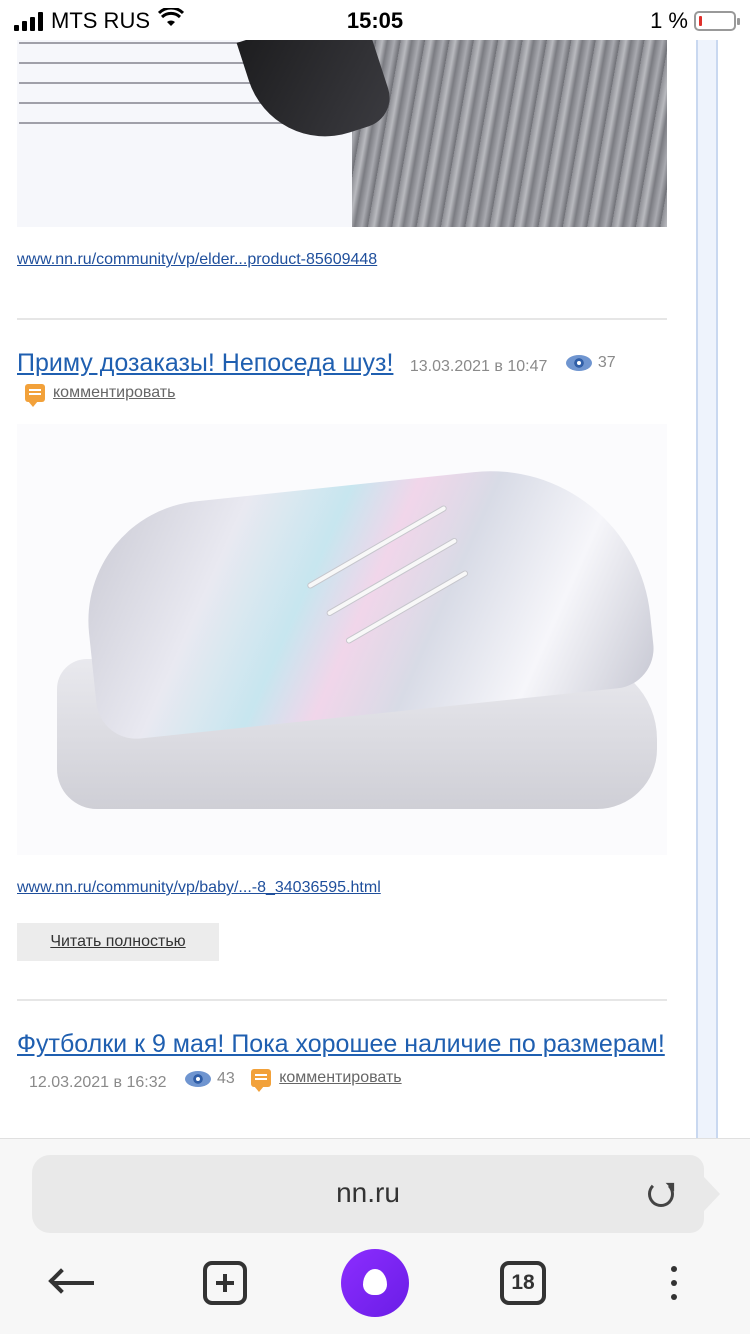 The height and width of the screenshot is (1334, 750). I want to click on new-tab-icon, so click(225, 1283).